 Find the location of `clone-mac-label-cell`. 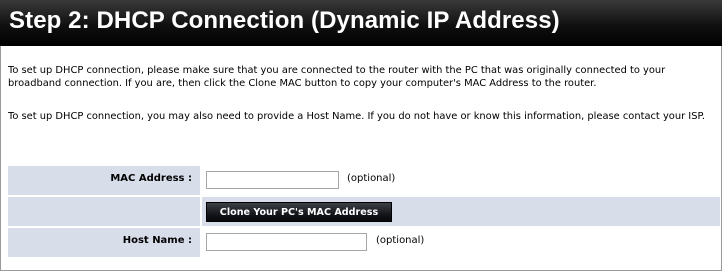

clone-mac-label-cell is located at coordinates (104, 211).